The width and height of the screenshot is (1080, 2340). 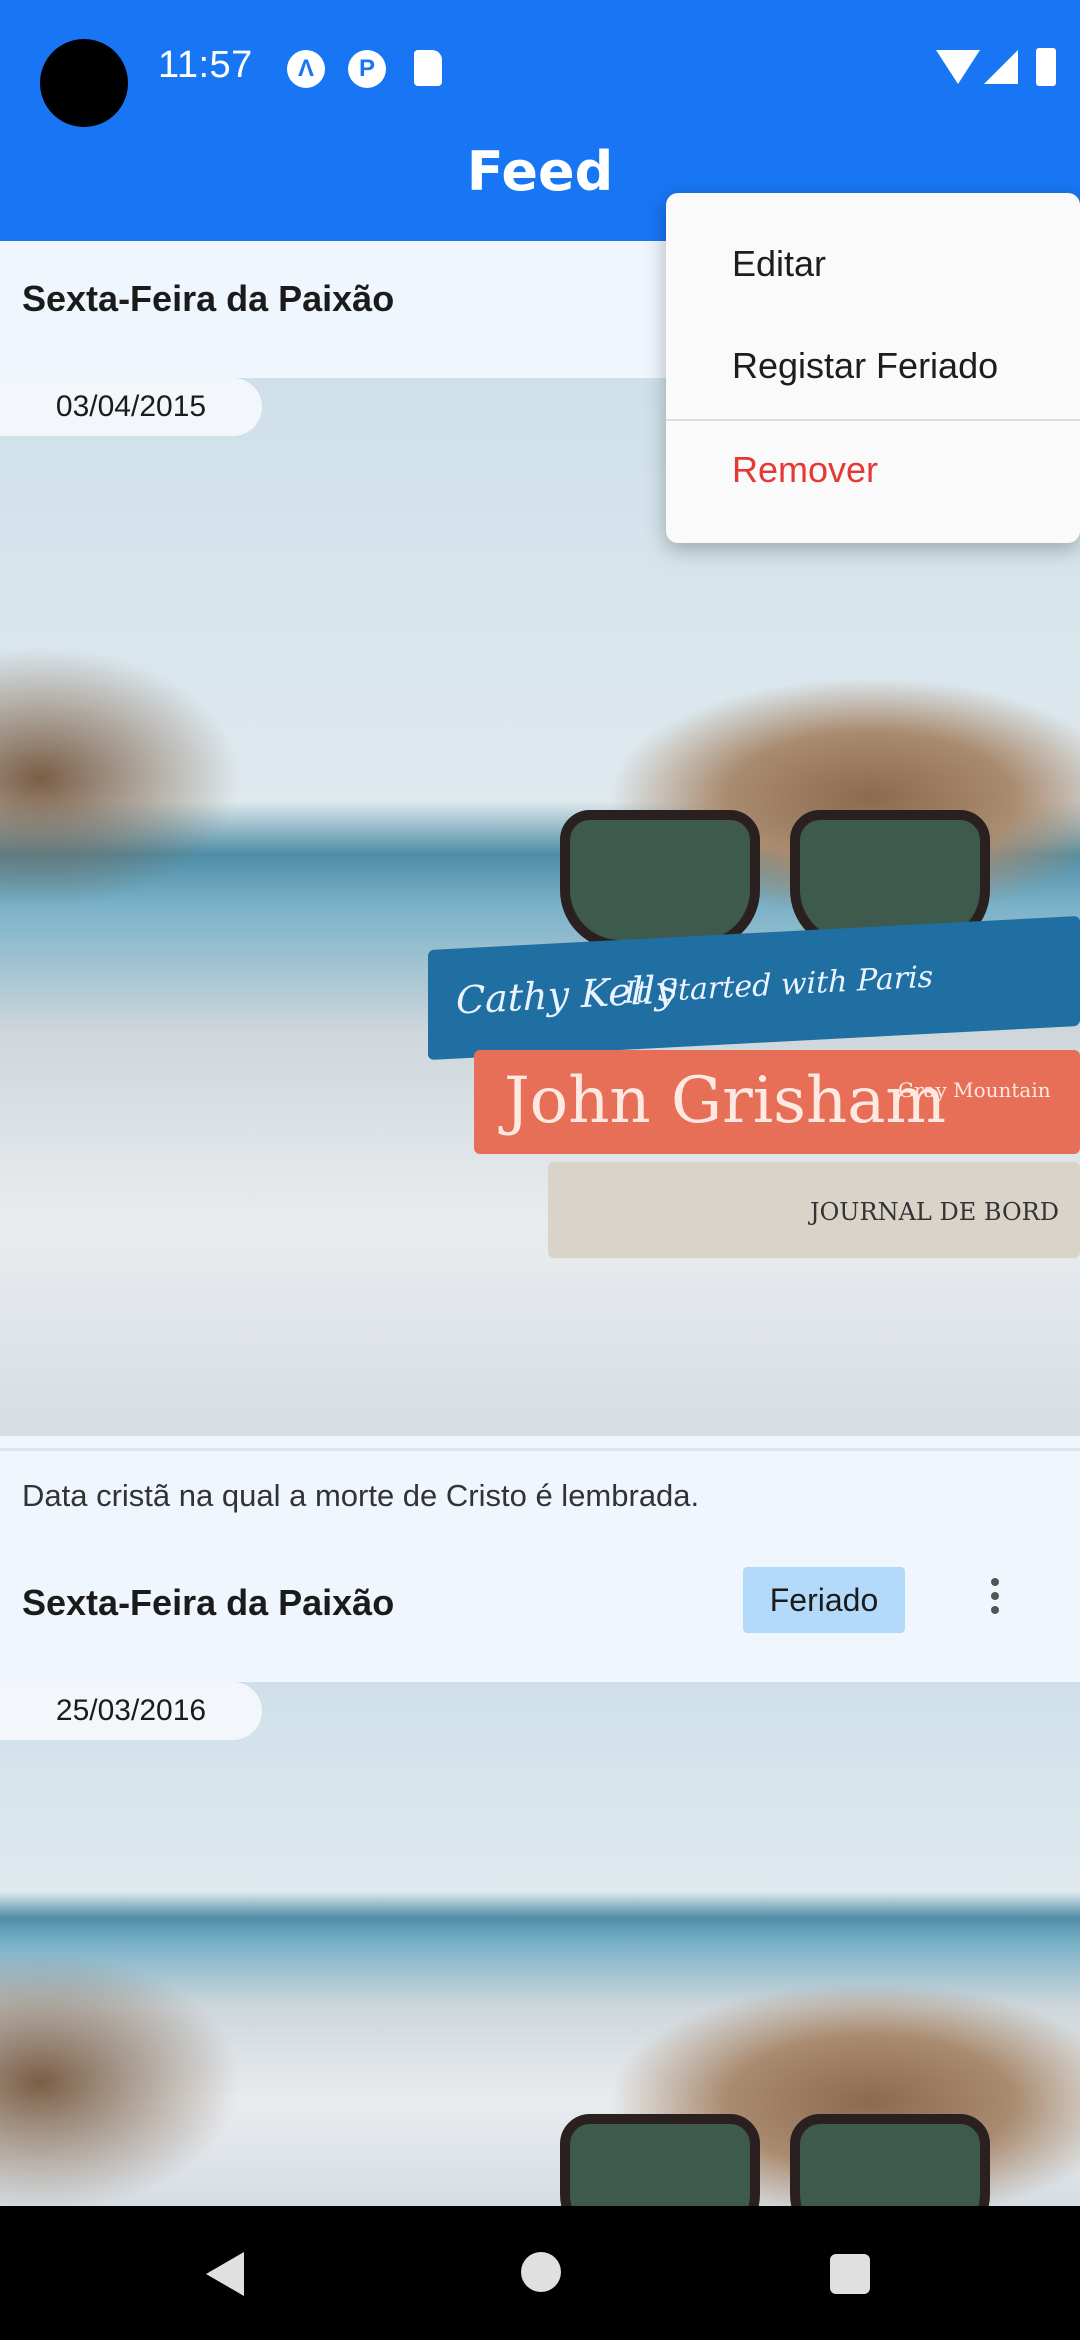 I want to click on book-gray: JOURNAL DE BORD, so click(x=814, y=1210).